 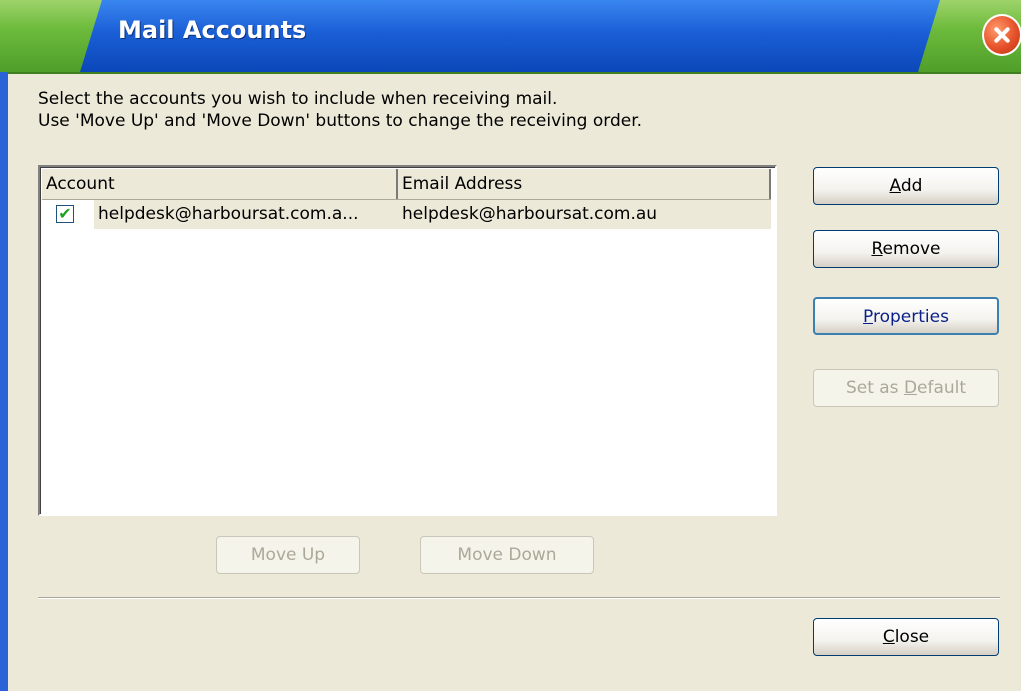 I want to click on set-default-mnemonic: D, so click(x=910, y=388).